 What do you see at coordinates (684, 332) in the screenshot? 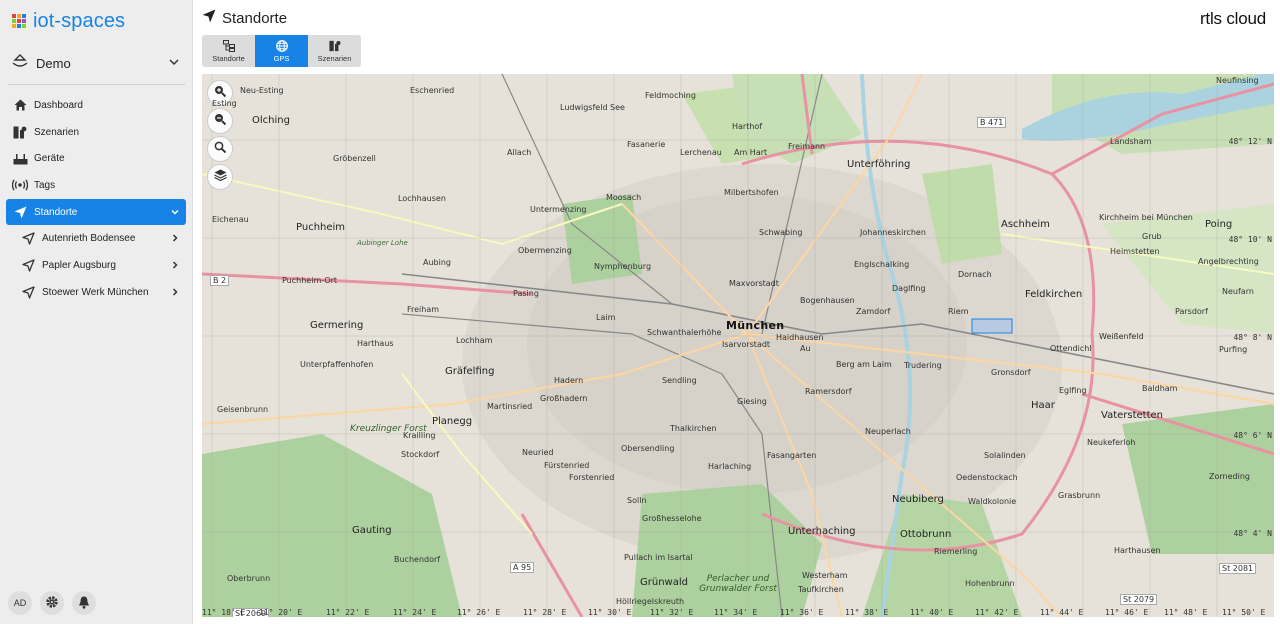
I see `map-label: Schwanthalerhöhe` at bounding box center [684, 332].